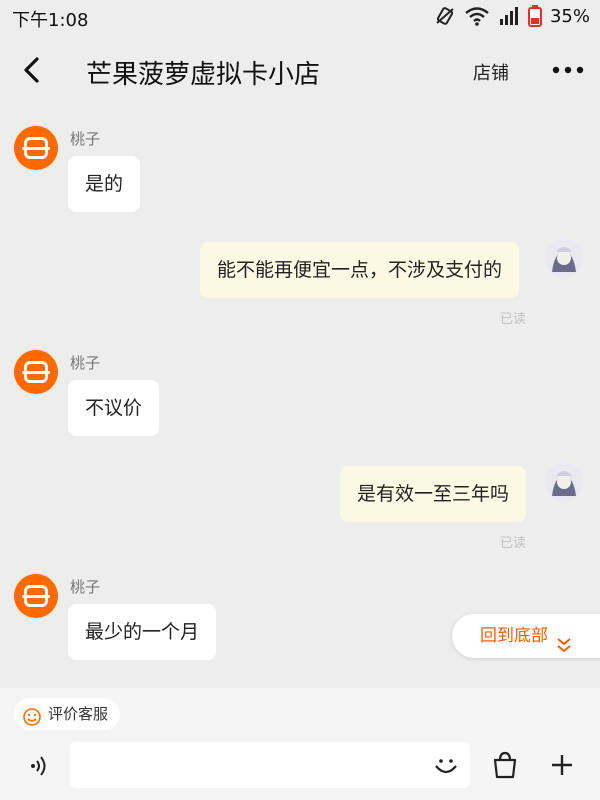  What do you see at coordinates (104, 184) in the screenshot?
I see `message-bubble-incoming: 是的` at bounding box center [104, 184].